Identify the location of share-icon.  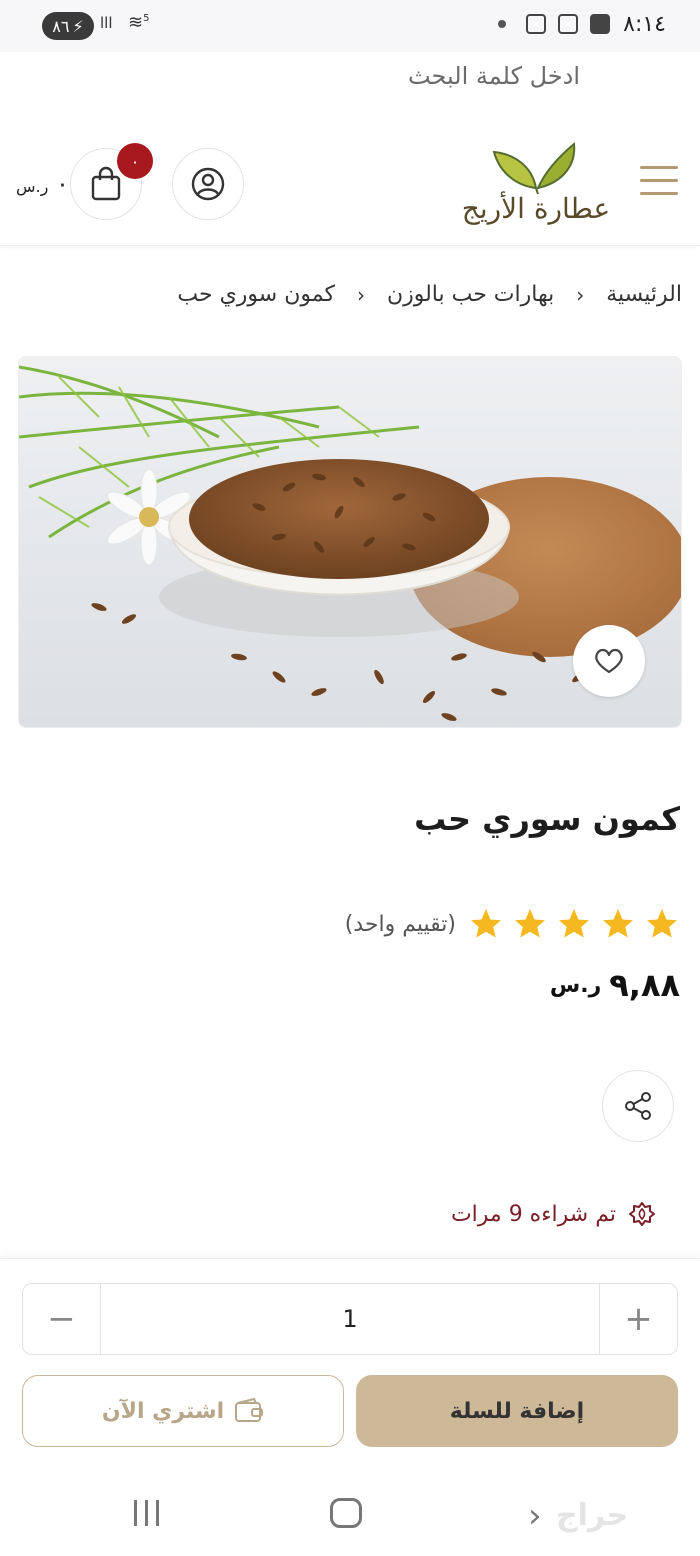
(638, 1106).